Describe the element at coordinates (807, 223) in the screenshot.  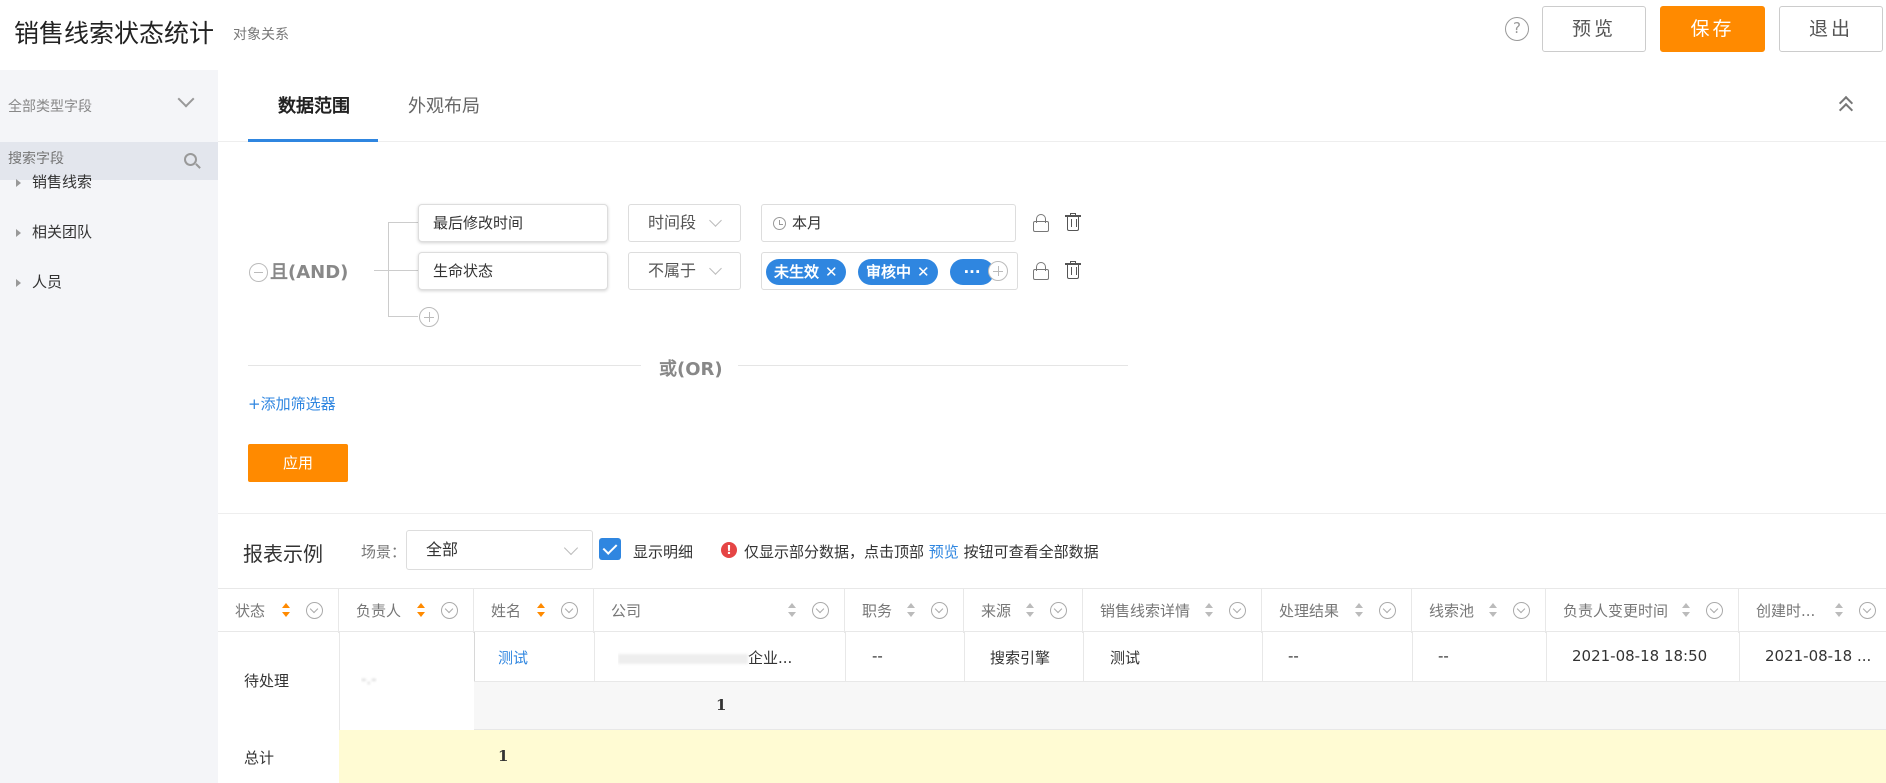
I see `value-label: 本月` at that location.